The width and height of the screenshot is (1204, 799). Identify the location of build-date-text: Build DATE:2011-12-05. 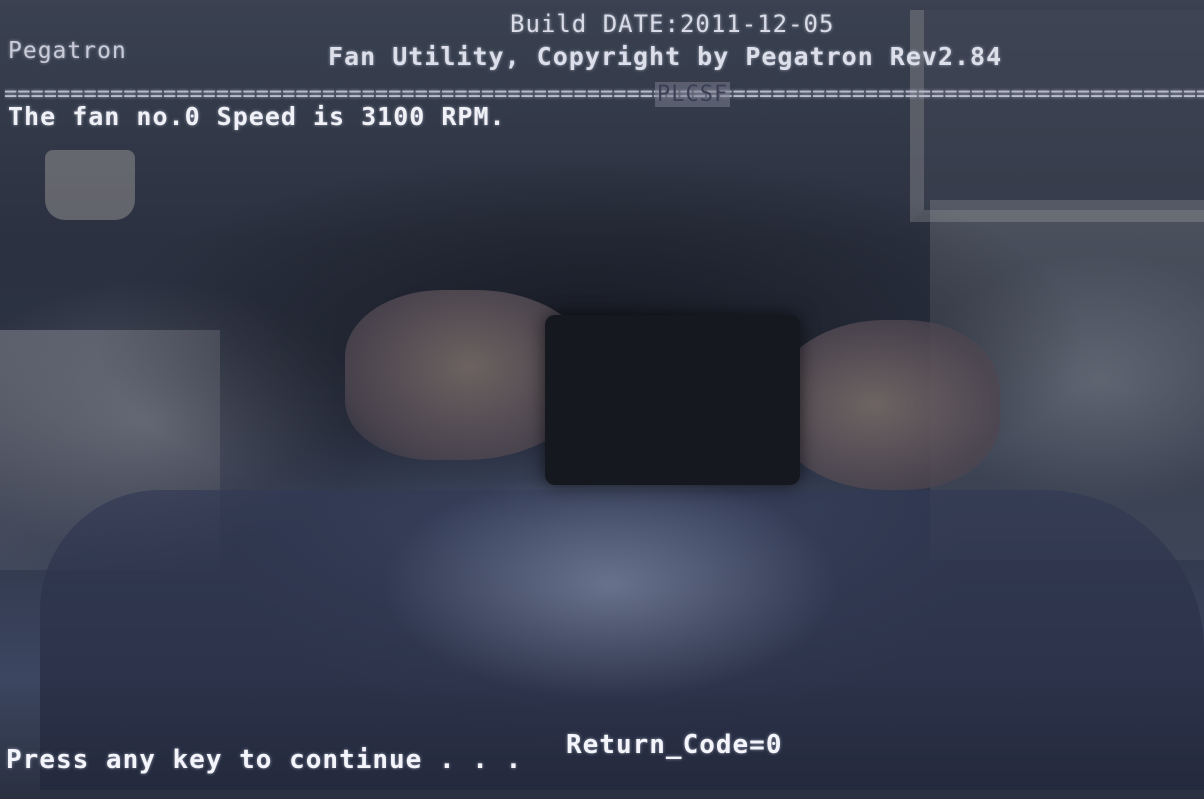
(672, 24).